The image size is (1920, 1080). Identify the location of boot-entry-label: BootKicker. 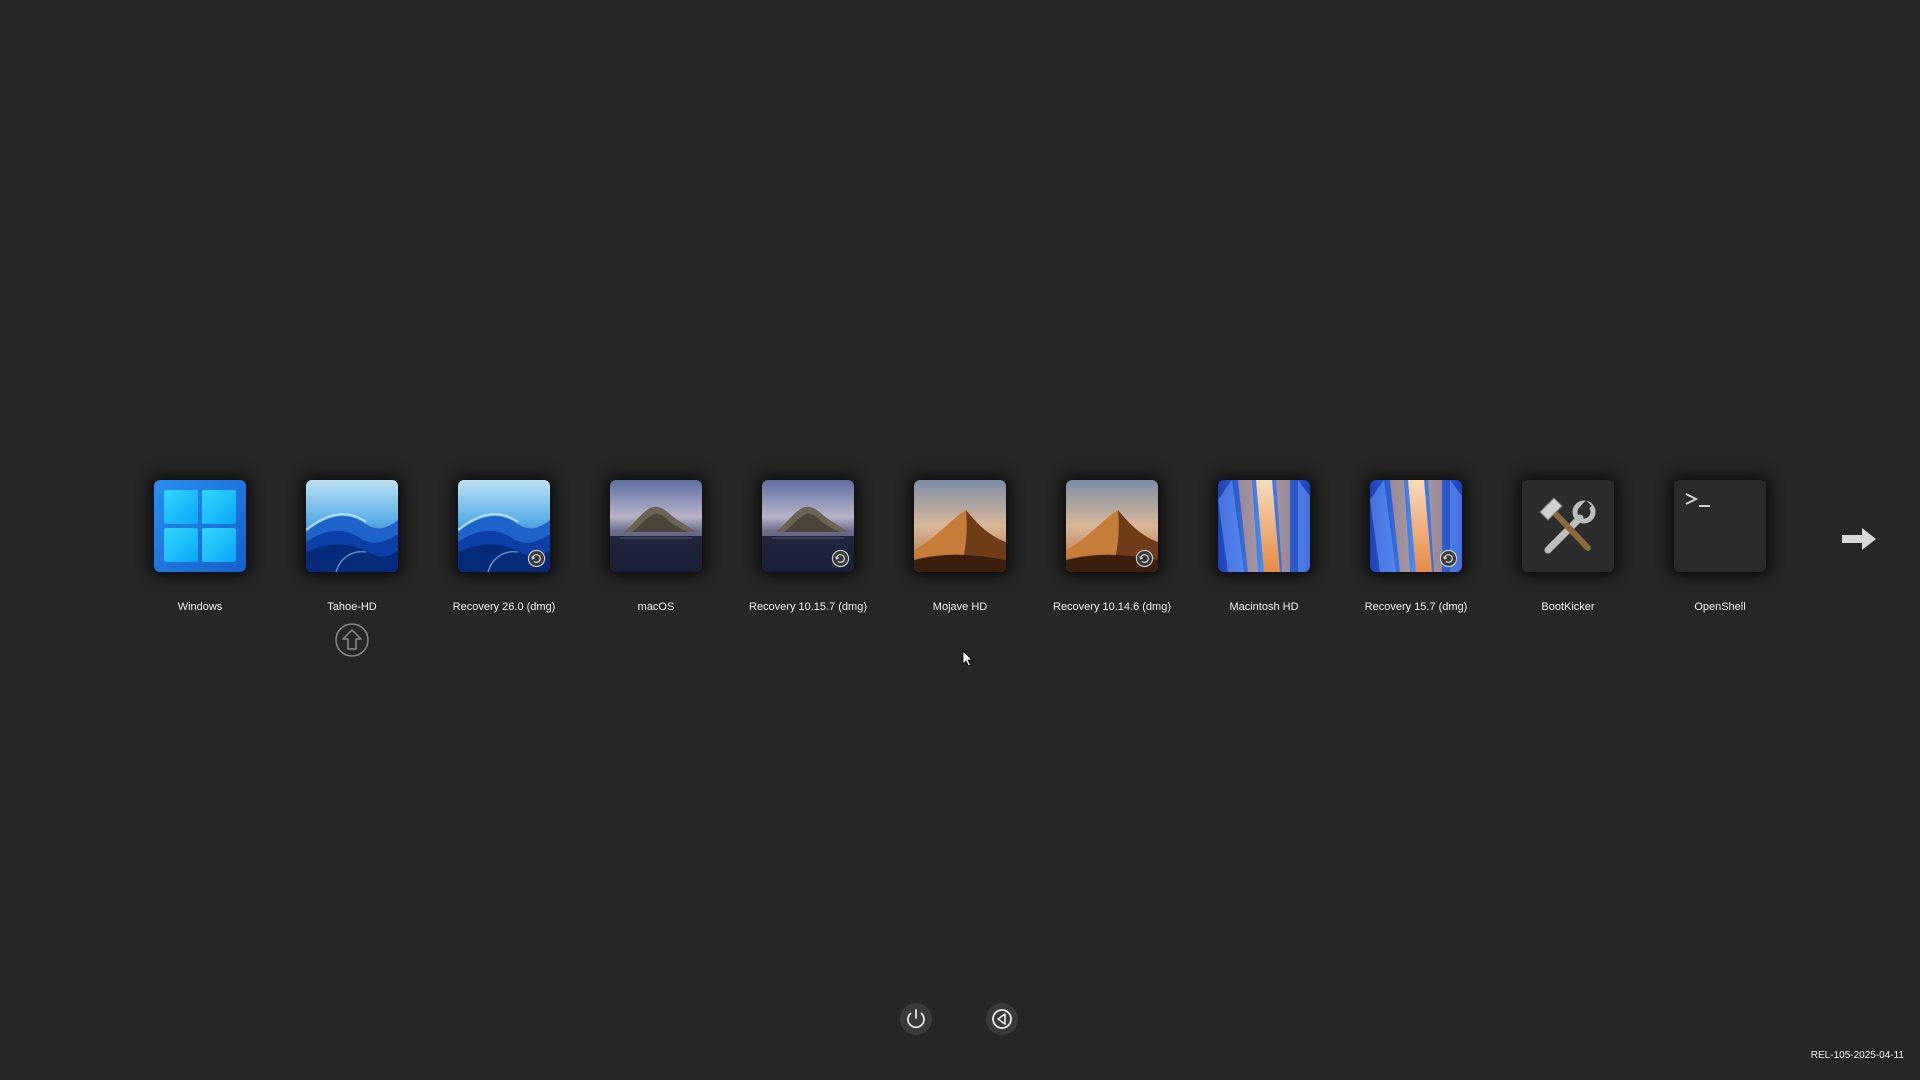
(1568, 607).